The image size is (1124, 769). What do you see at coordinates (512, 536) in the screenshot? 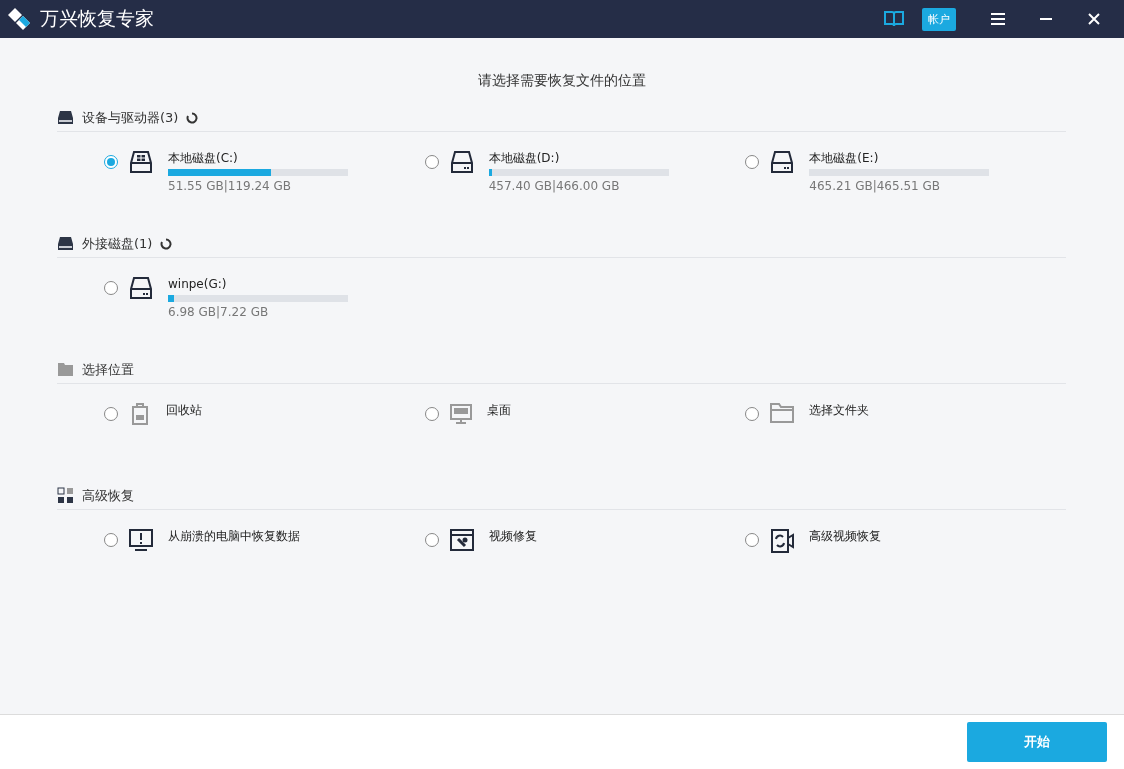
I see `option-label: 视频修复` at bounding box center [512, 536].